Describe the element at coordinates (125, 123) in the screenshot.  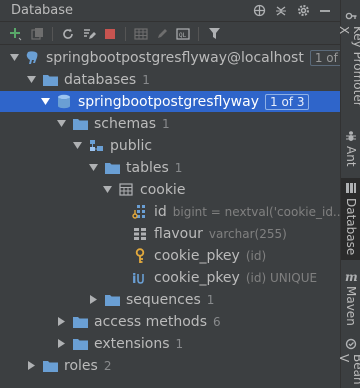
I see `tree-row-label: schemas` at that location.